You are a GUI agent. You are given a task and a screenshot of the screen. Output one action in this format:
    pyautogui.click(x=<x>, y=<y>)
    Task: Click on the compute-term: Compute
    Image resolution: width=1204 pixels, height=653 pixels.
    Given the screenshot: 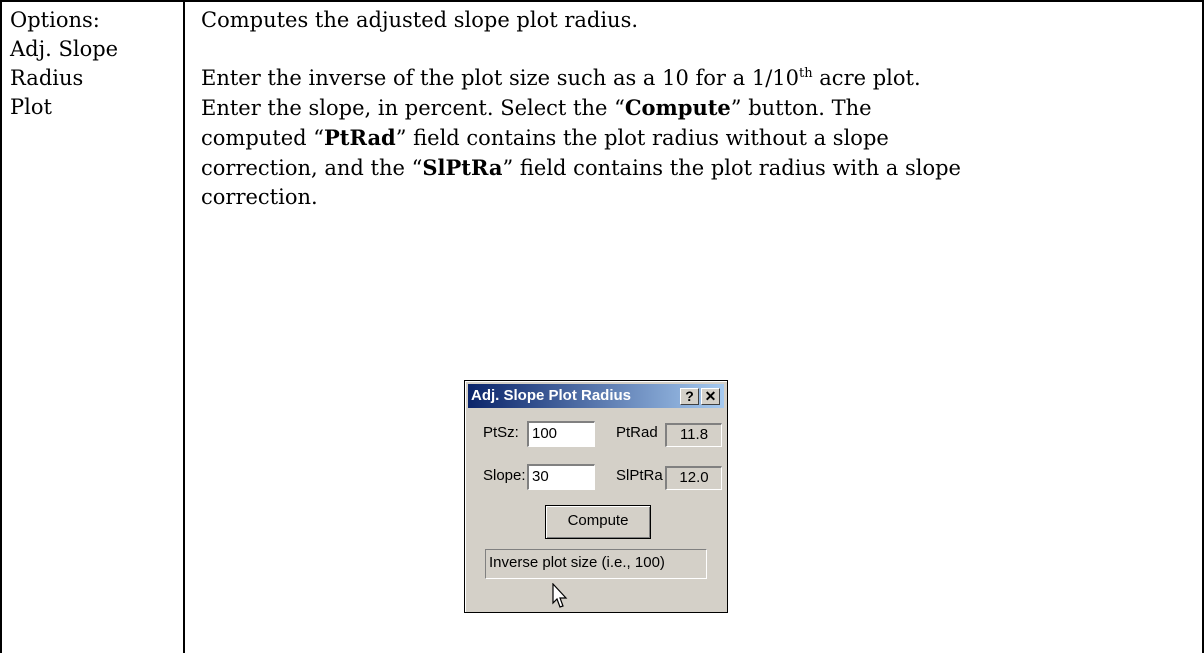 What is the action you would take?
    pyautogui.click(x=677, y=107)
    